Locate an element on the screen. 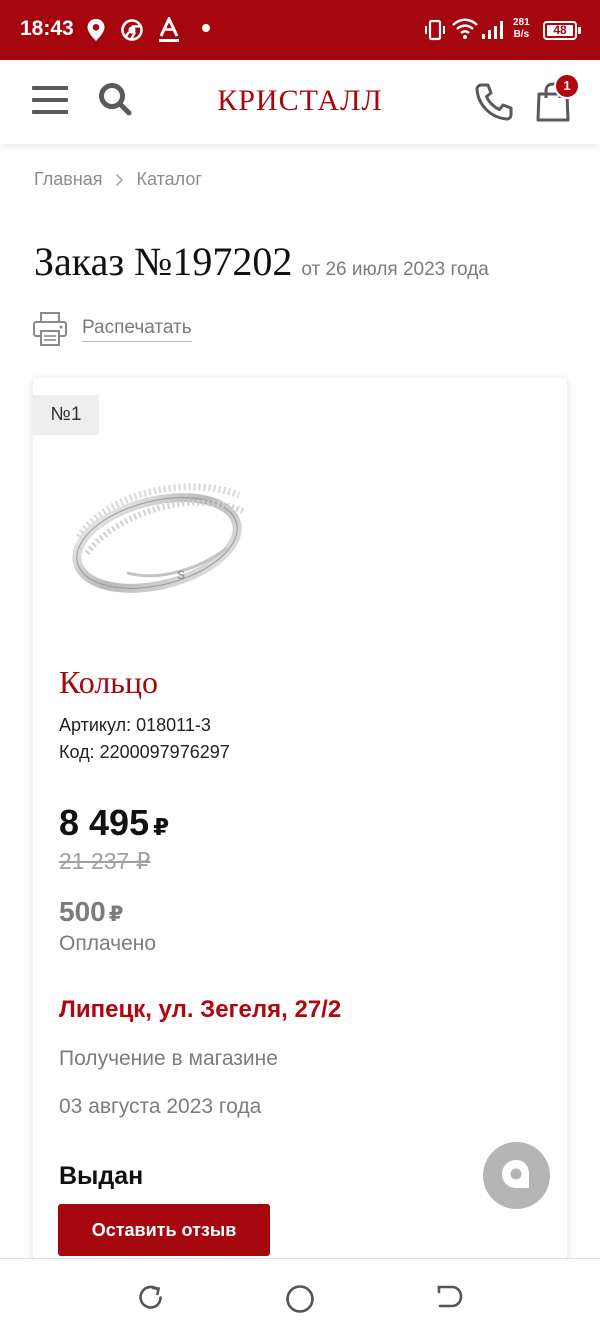  hamburger-menu-icon is located at coordinates (50, 101).